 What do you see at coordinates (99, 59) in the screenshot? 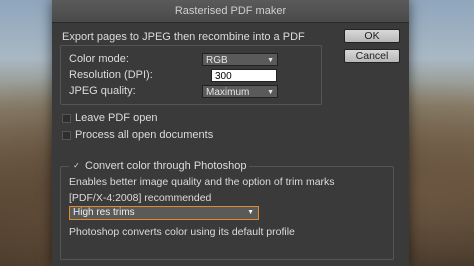
I see `color-mode-label: Color mode:` at bounding box center [99, 59].